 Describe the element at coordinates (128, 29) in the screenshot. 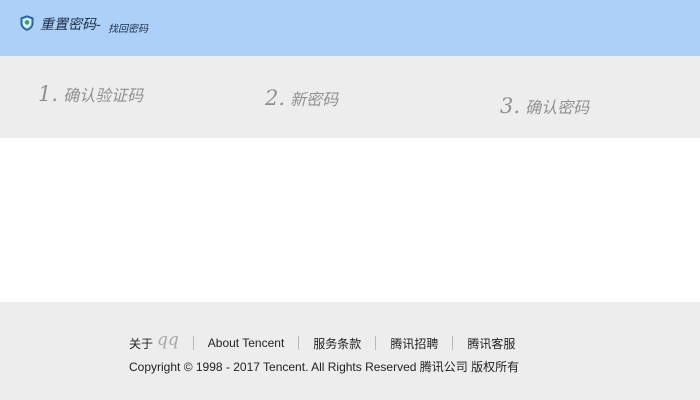

I see `page-subtitle: 找回密码` at that location.